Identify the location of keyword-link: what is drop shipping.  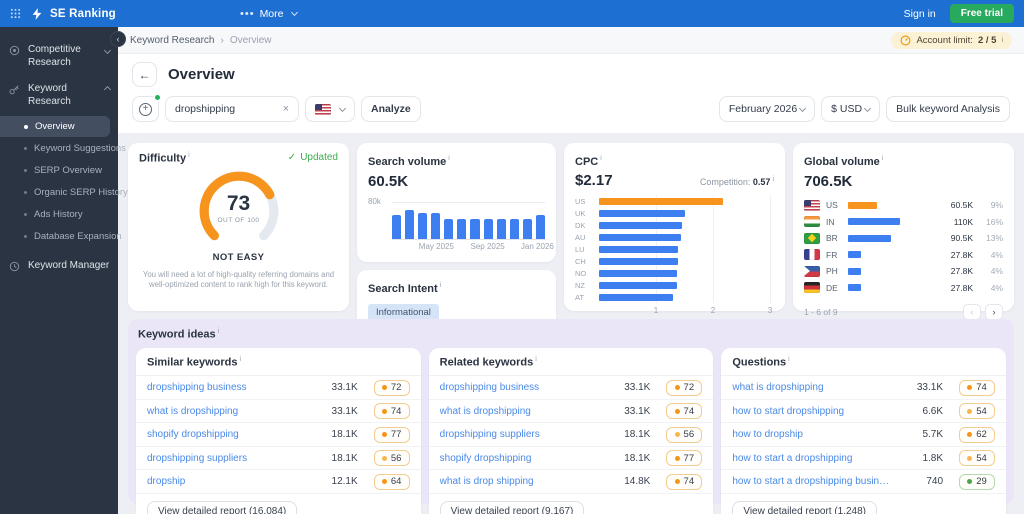
(526, 481).